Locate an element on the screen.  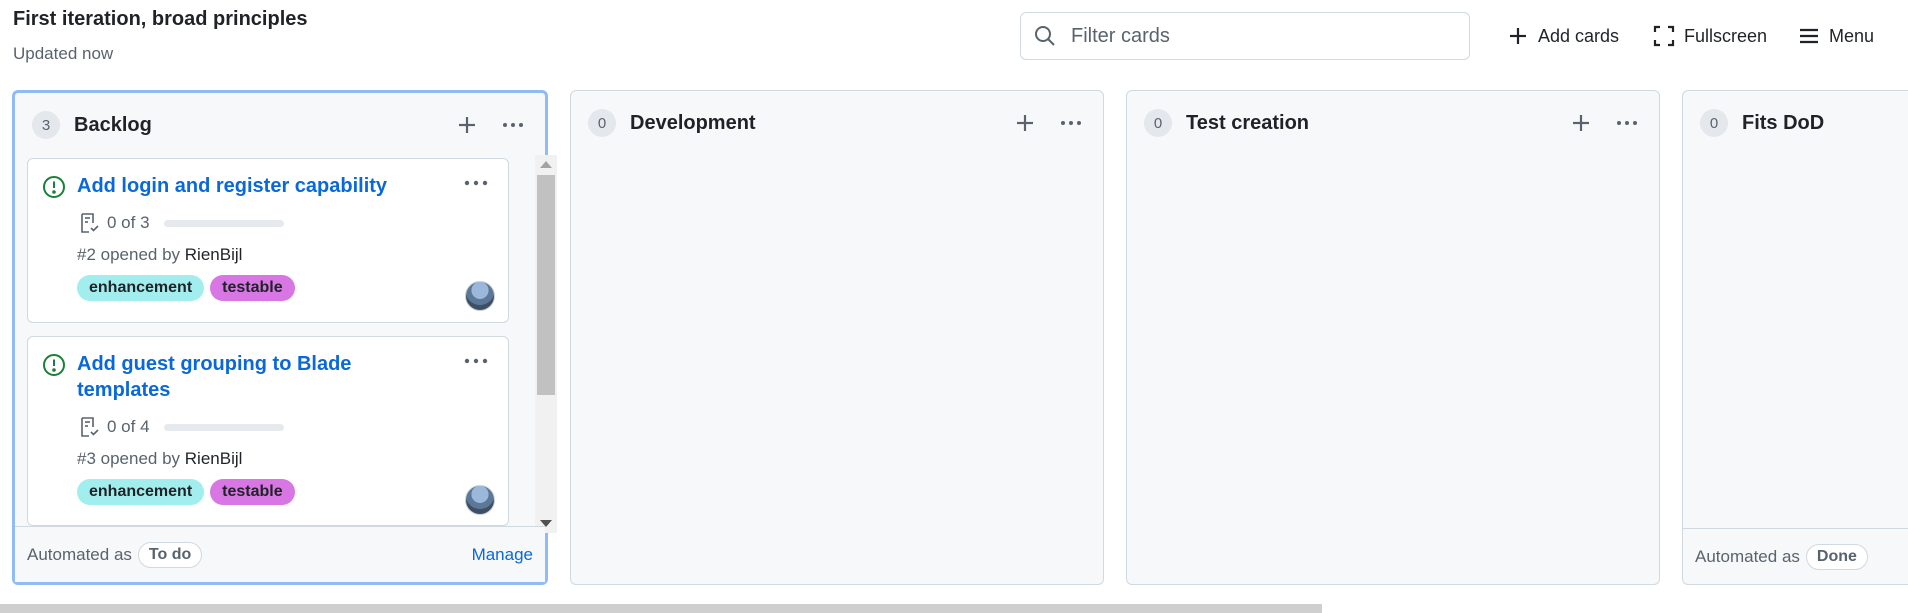
issue-meta: #3 opened by RienBijl is located at coordinates (159, 459).